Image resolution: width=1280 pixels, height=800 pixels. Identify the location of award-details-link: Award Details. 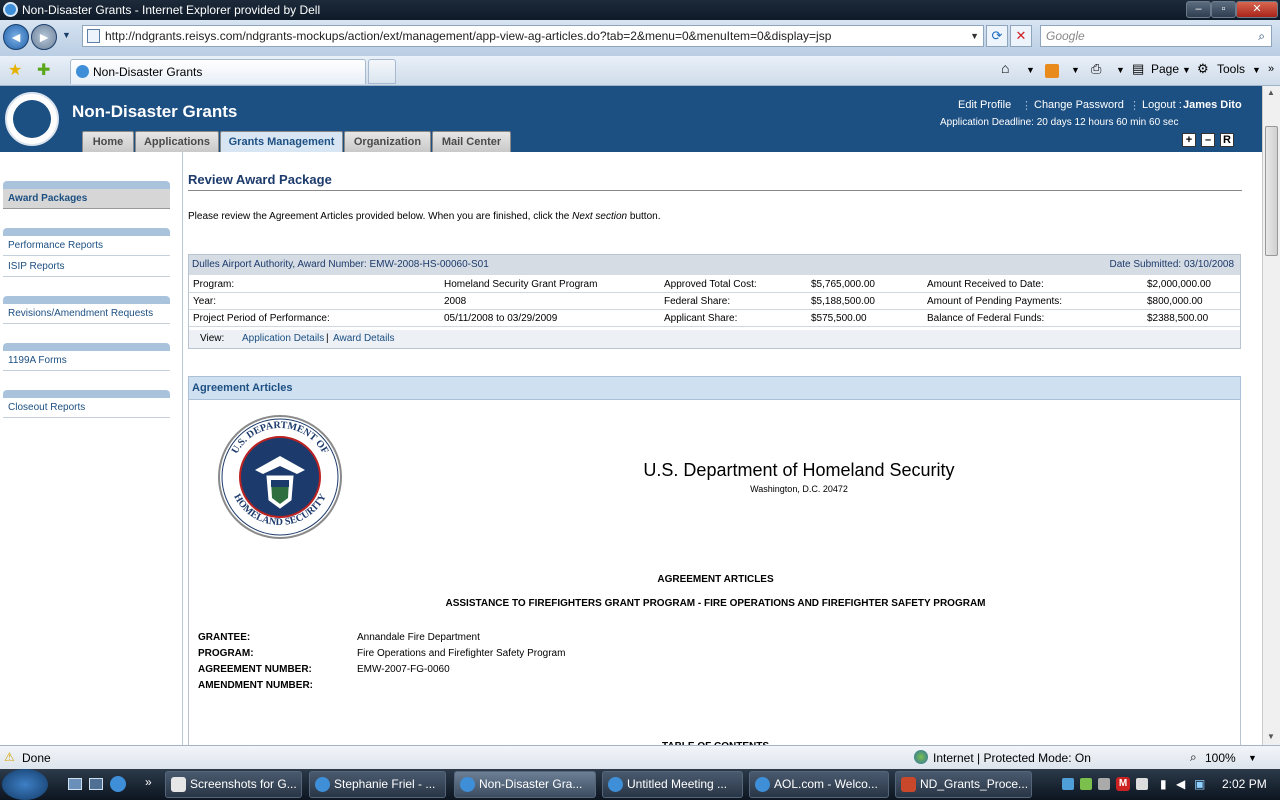
(364, 339).